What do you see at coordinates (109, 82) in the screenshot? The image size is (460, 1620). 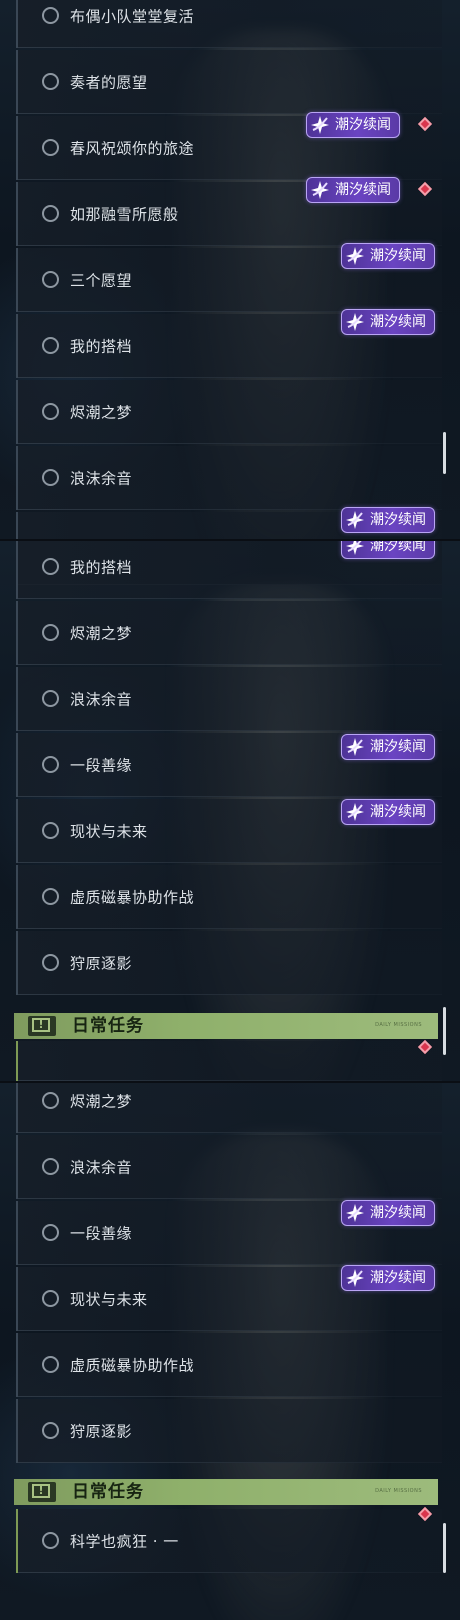 I see `quest-label: 奏者的愿望` at bounding box center [109, 82].